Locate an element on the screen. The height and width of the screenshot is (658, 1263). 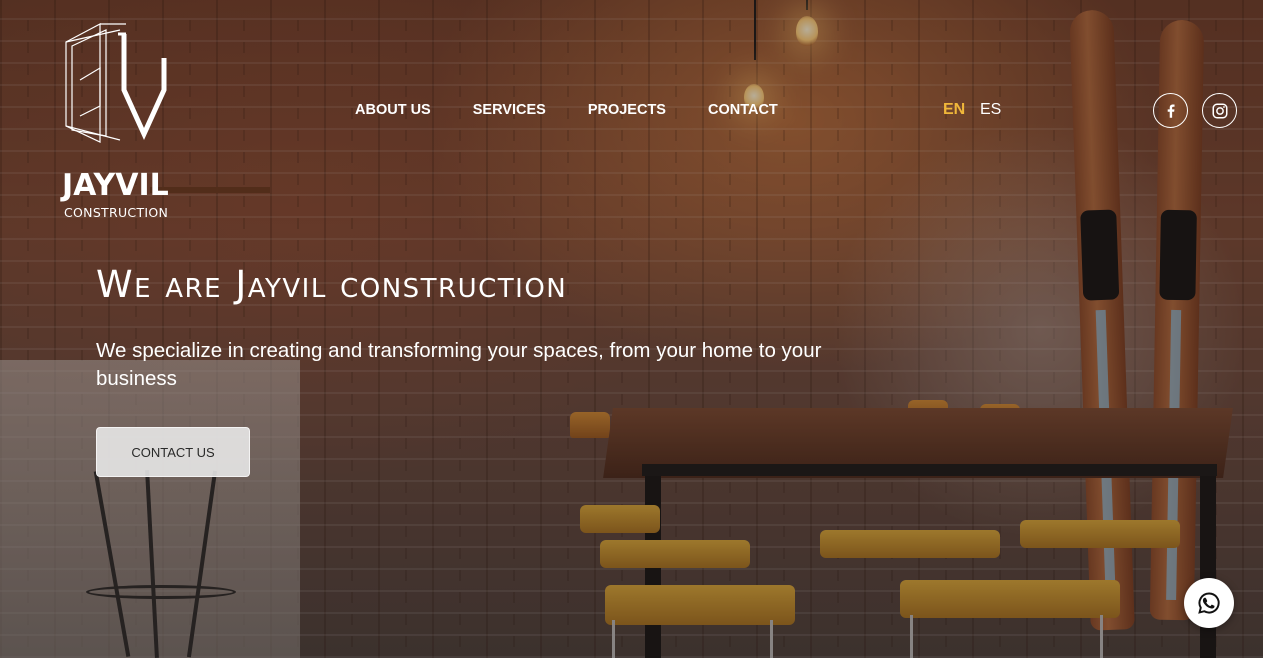
nav-item-about-us: ABOUT US is located at coordinates (393, 110).